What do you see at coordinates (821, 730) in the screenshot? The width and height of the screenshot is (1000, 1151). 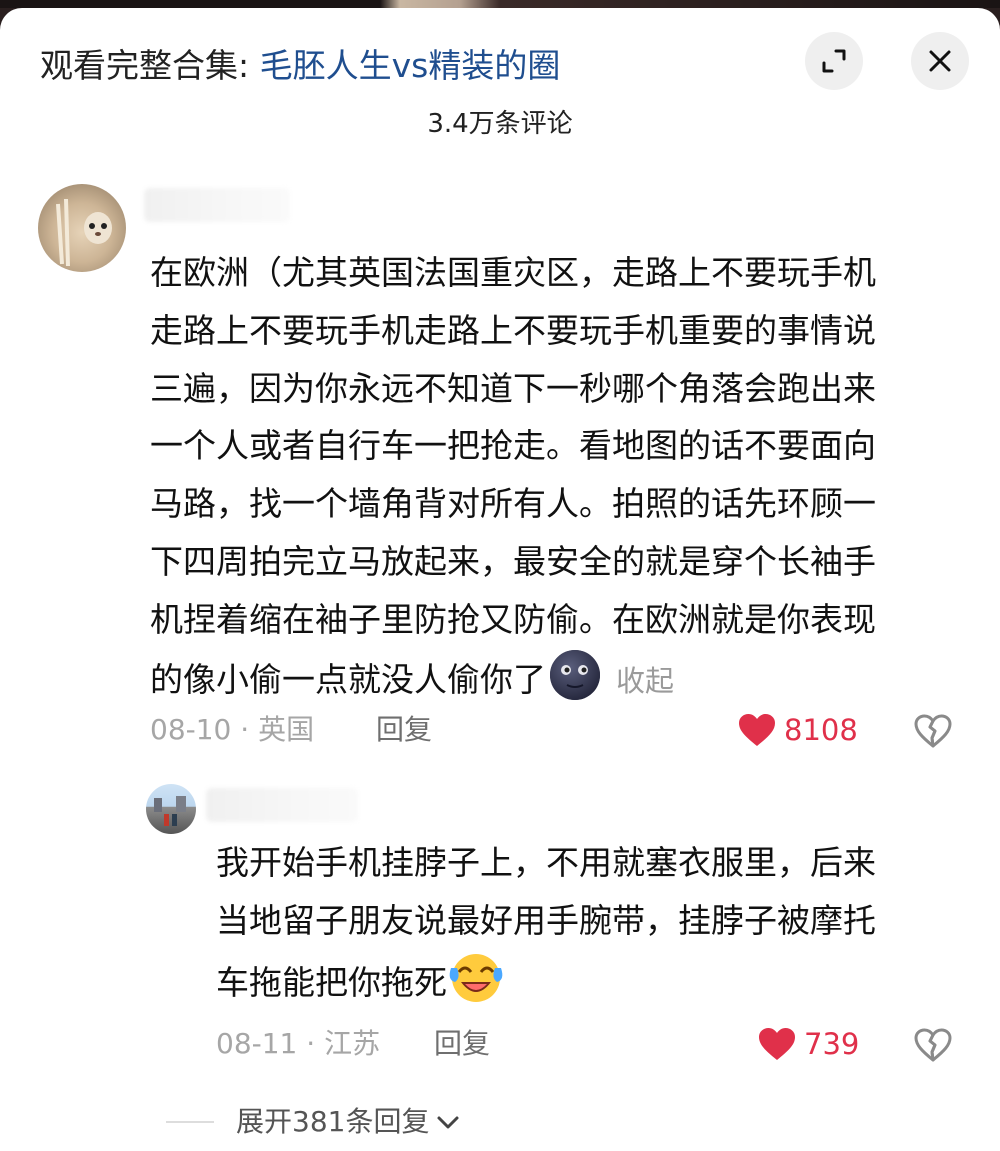 I see `like-count: 8108` at bounding box center [821, 730].